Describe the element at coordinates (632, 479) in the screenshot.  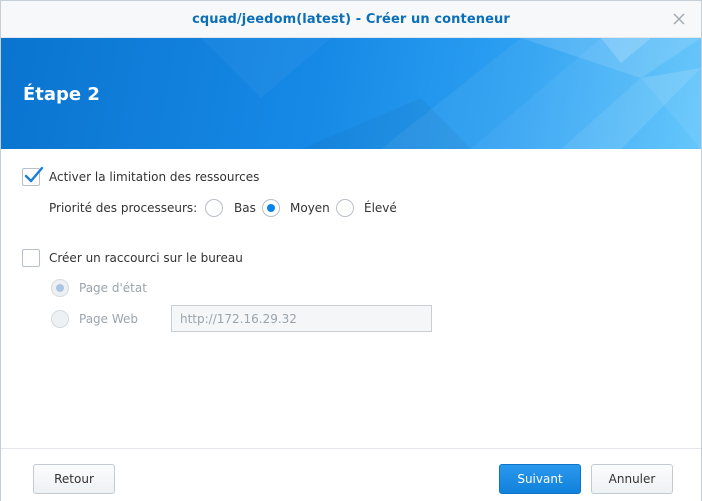
I see `cancel-button: Annuler` at that location.